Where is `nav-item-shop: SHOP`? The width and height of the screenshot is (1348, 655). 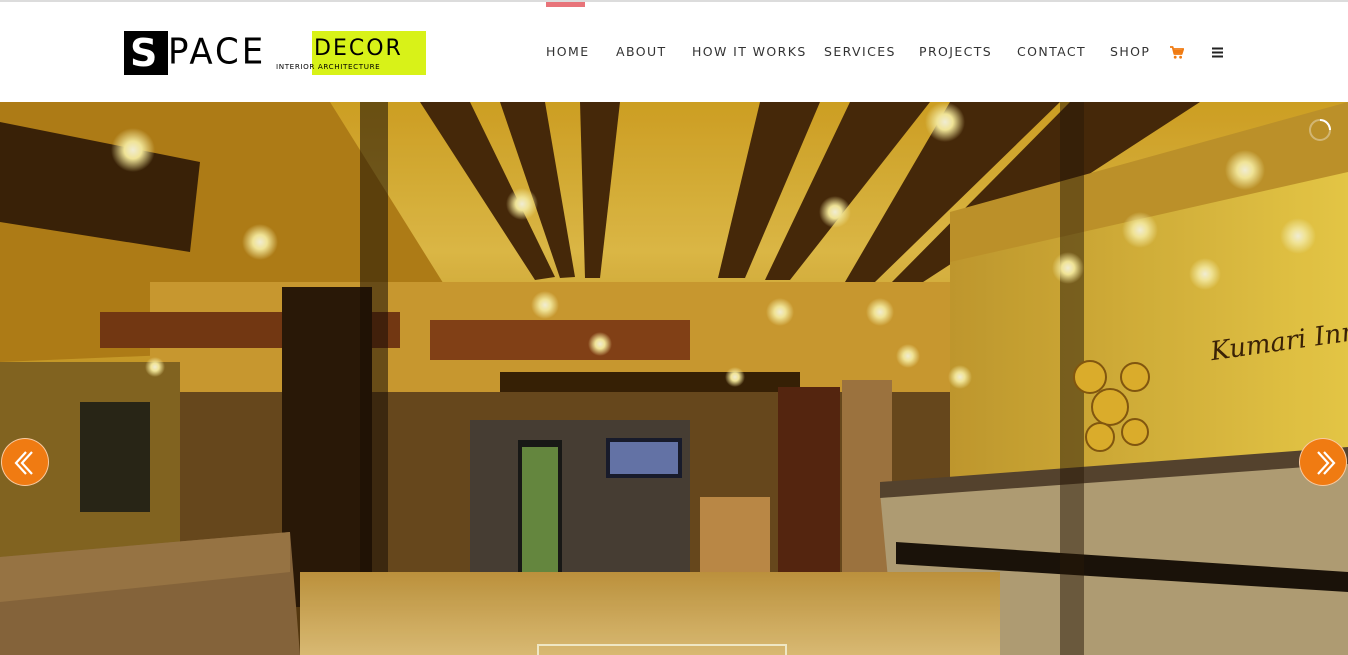 nav-item-shop: SHOP is located at coordinates (1130, 52).